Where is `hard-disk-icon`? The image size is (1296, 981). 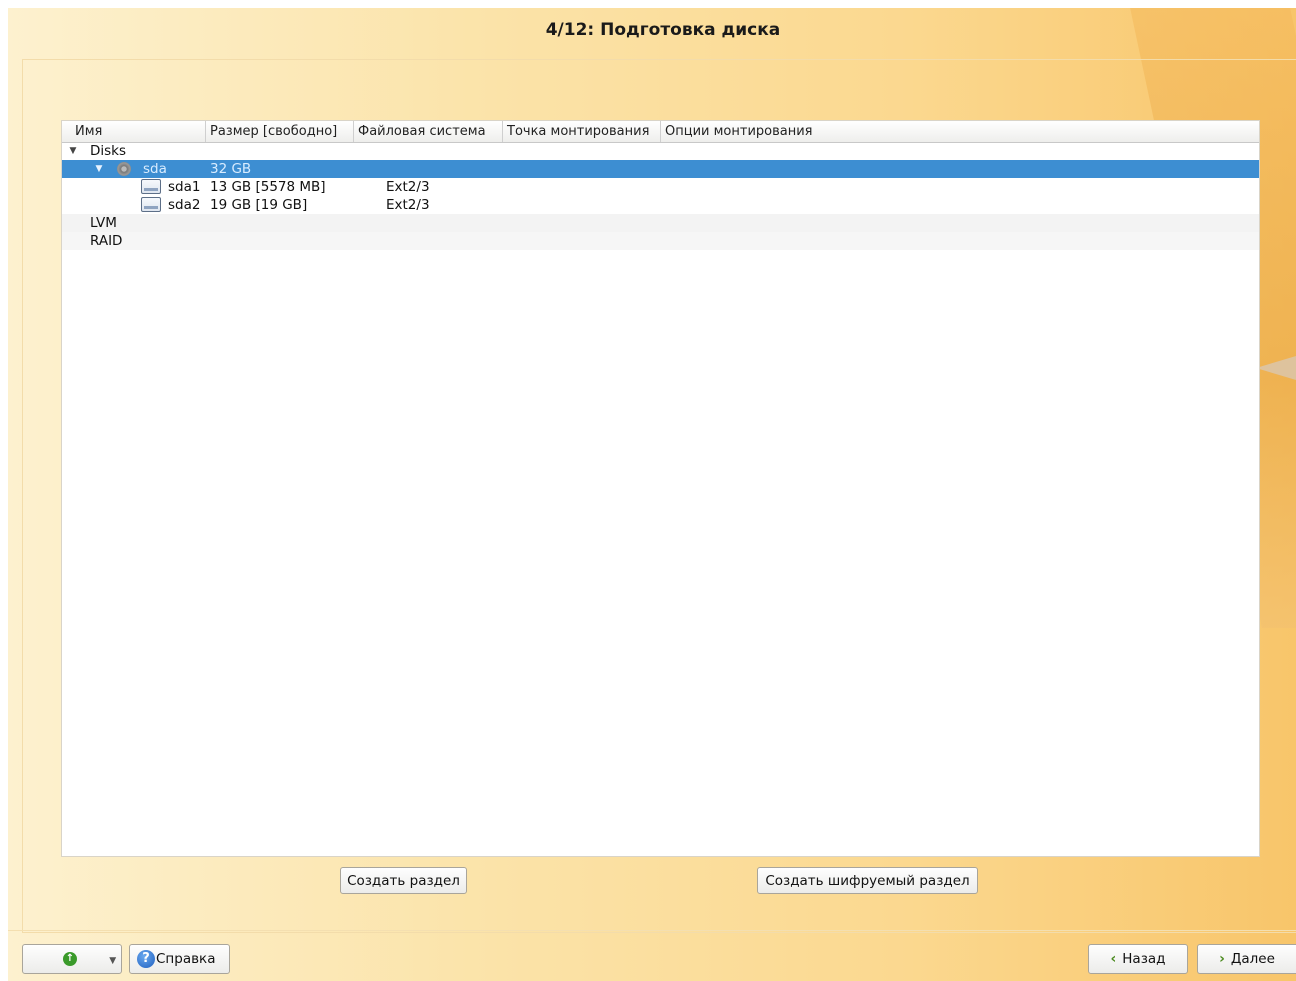 hard-disk-icon is located at coordinates (124, 169).